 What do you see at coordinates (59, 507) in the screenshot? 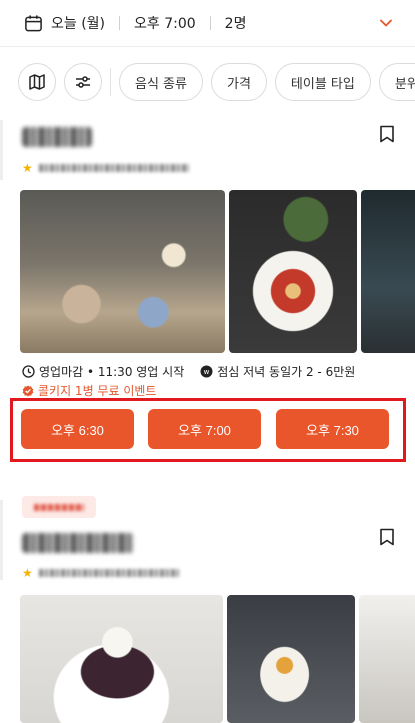
I see `promo-tag-blurred` at bounding box center [59, 507].